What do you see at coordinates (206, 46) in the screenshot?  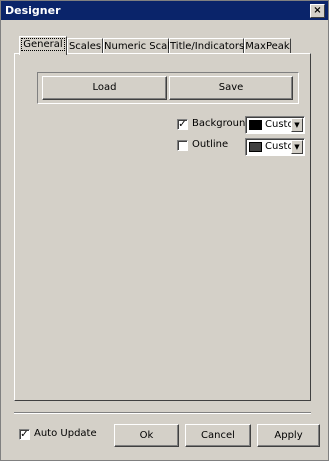 I see `tab-title-indicators: Title/Indicators` at bounding box center [206, 46].